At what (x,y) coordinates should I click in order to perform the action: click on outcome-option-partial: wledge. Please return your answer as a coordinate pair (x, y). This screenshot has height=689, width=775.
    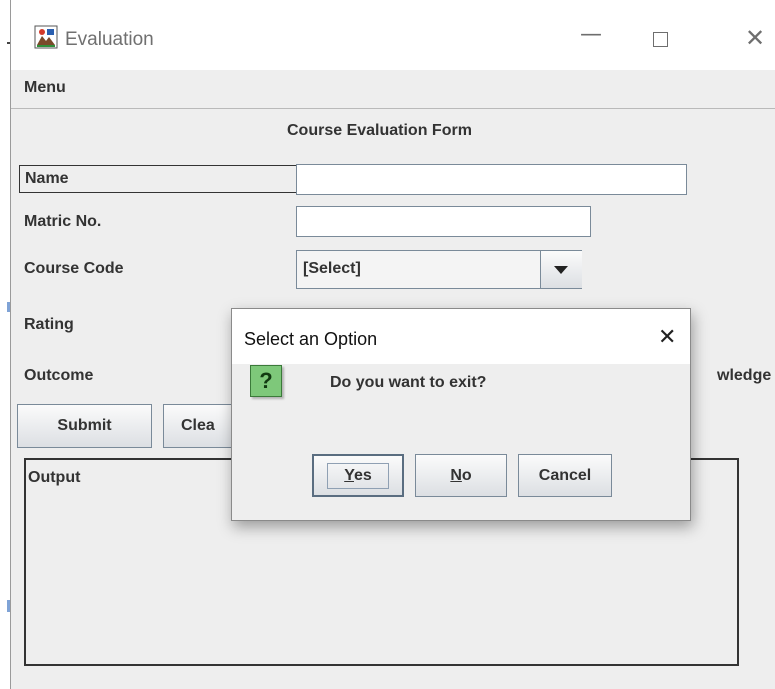
    Looking at the image, I should click on (744, 376).